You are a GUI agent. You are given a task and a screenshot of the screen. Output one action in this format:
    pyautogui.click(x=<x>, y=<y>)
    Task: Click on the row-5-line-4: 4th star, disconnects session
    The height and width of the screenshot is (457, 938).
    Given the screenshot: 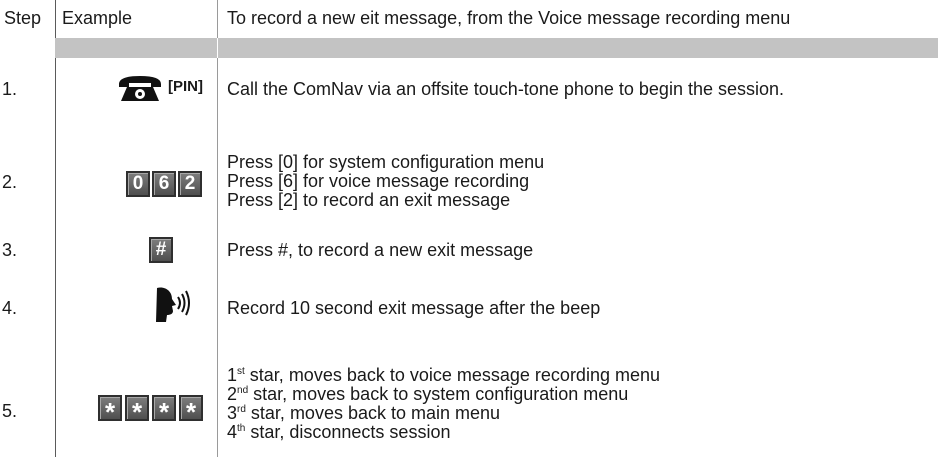 What is the action you would take?
    pyautogui.click(x=338, y=432)
    